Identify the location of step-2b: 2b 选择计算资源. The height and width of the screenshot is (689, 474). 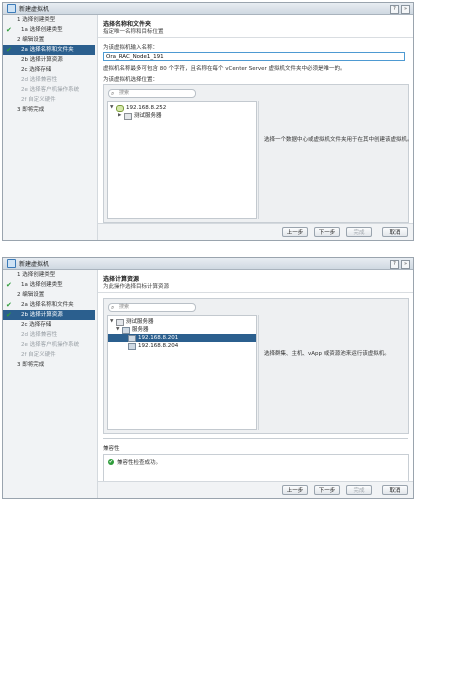
(50, 60).